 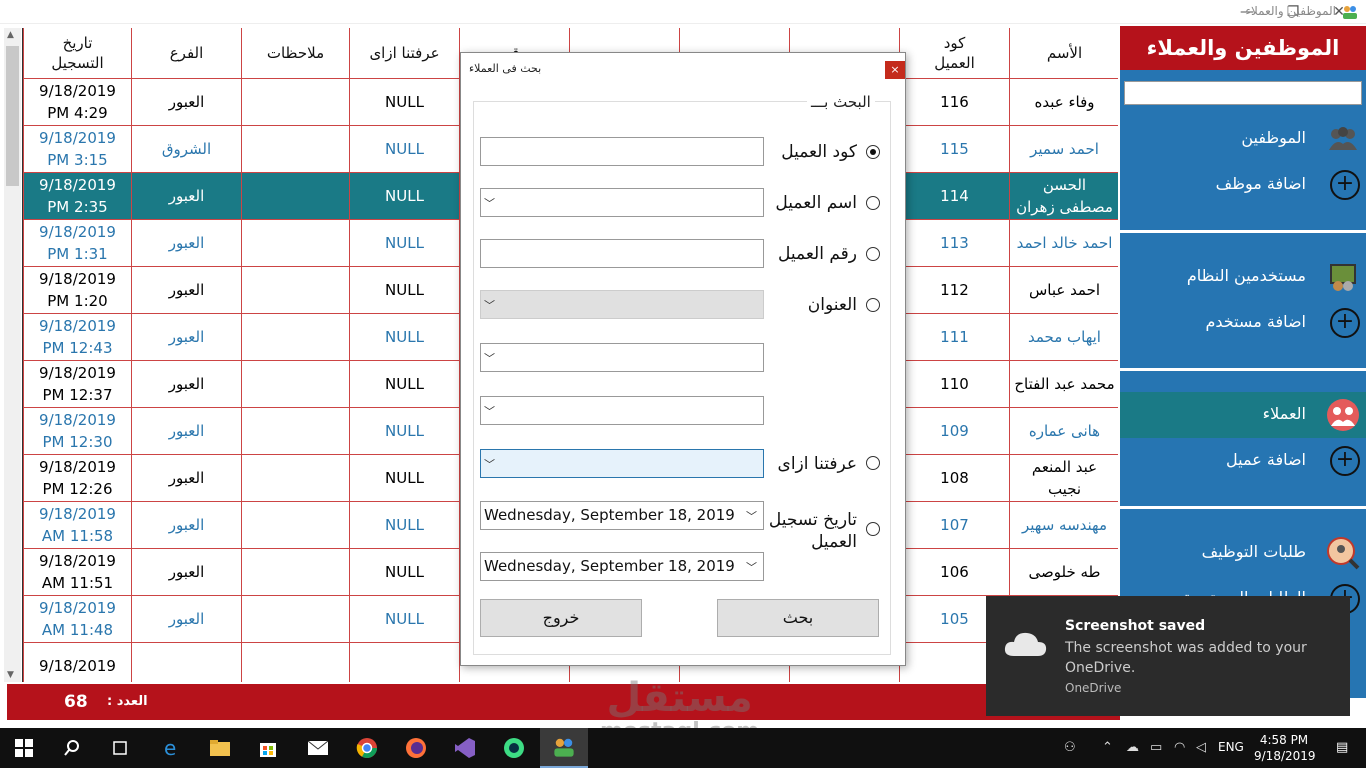 I want to click on start-button, so click(x=24, y=748).